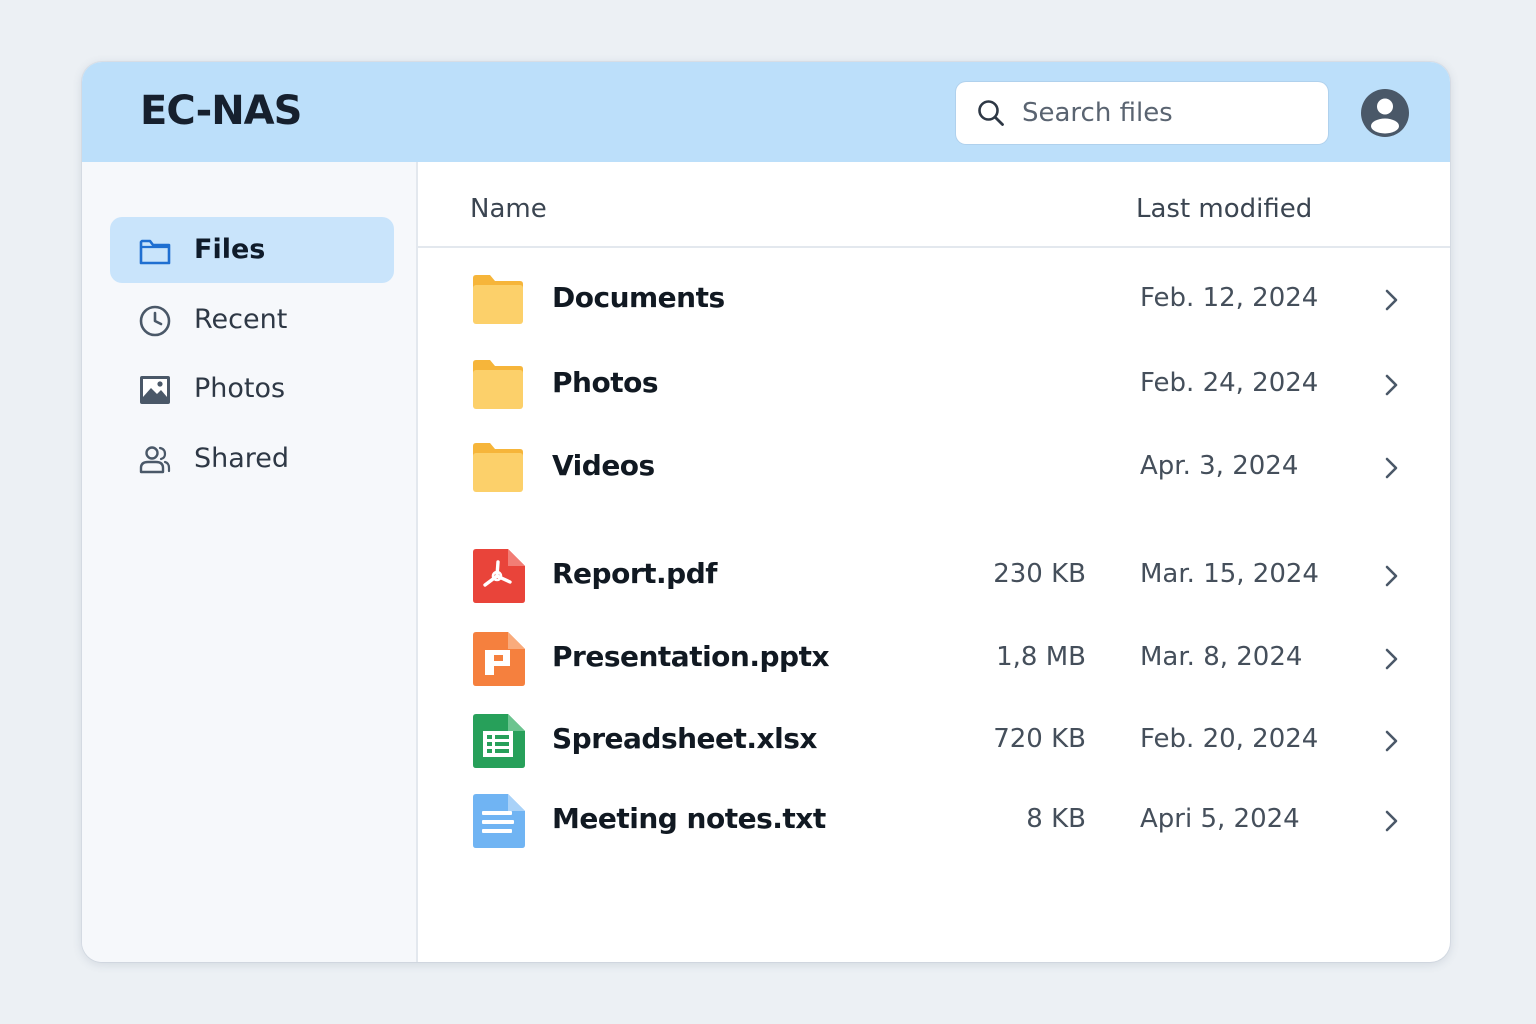 The width and height of the screenshot is (1536, 1024). Describe the element at coordinates (934, 741) in the screenshot. I see `table-row: Spreadsheet.xlsx 720 KB Feb. 20, 2024` at that location.